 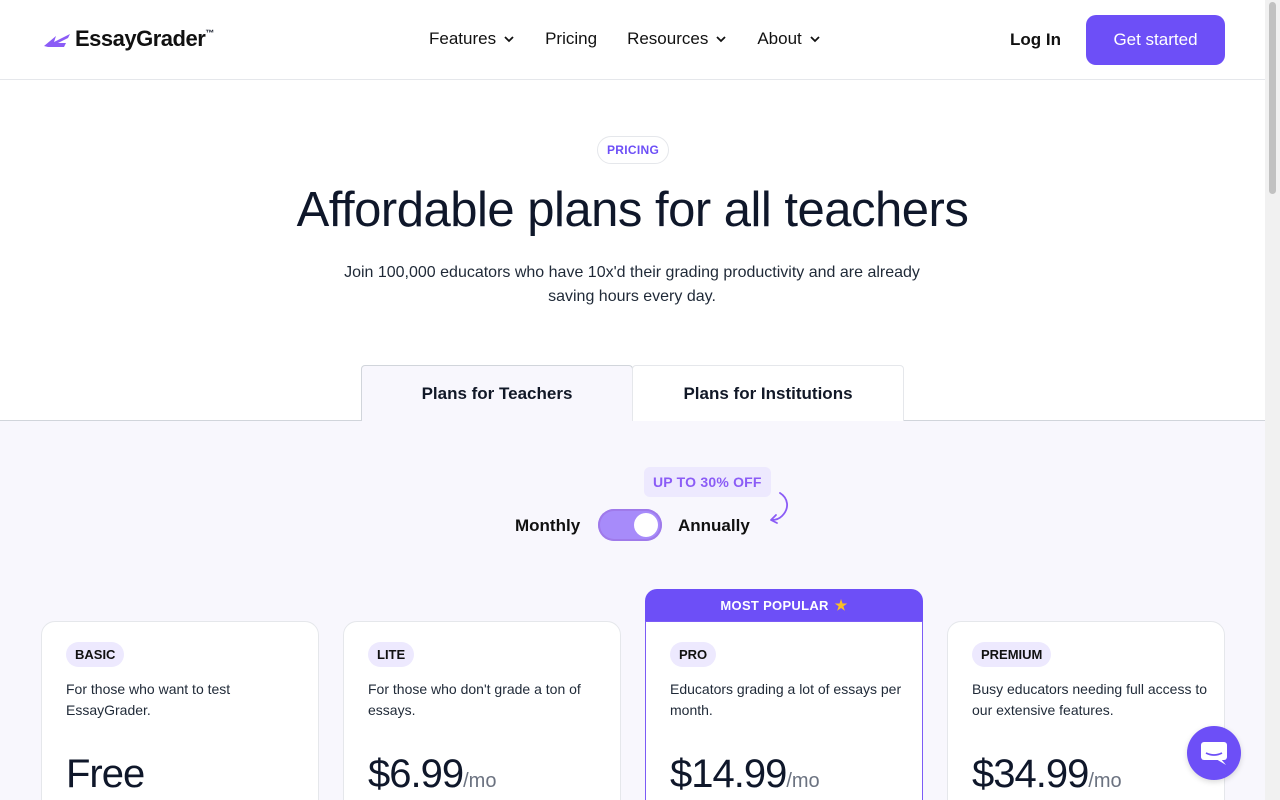 I want to click on nav-pricing-label: Pricing, so click(x=571, y=38).